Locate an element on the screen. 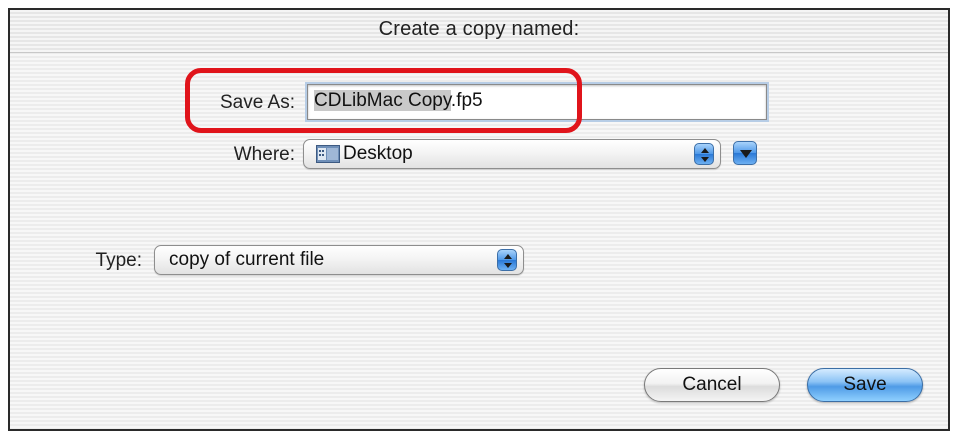 The width and height of the screenshot is (958, 439). chevron-down-icon is located at coordinates (746, 154).